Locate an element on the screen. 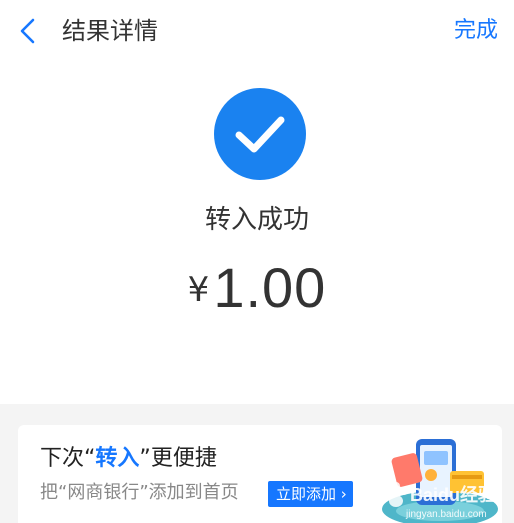 The height and width of the screenshot is (523, 514). success-check-icon is located at coordinates (260, 134).